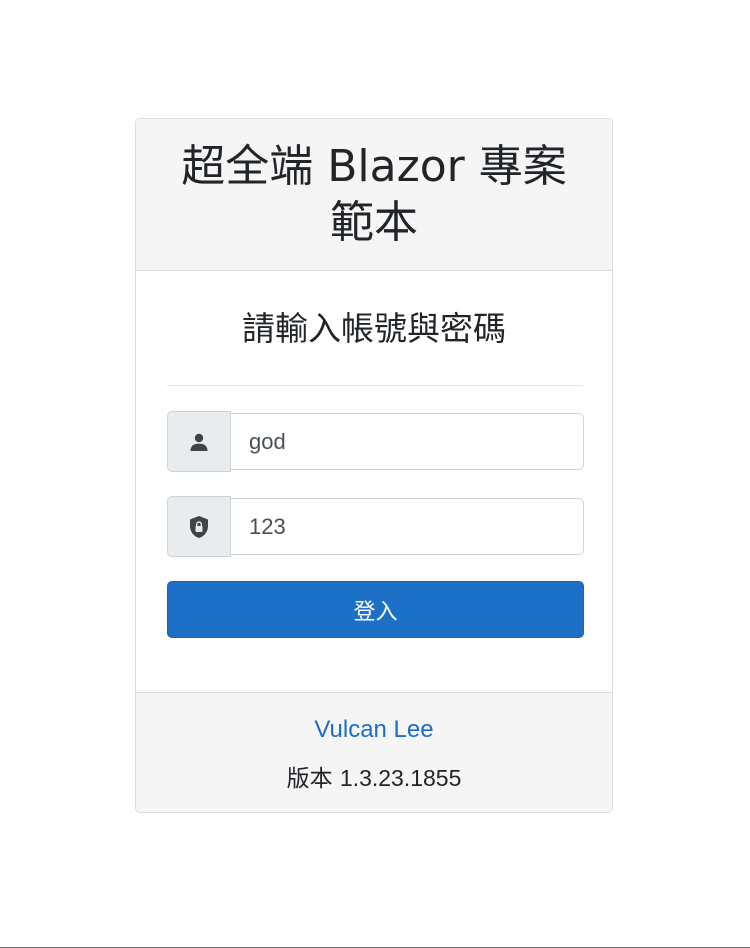  What do you see at coordinates (374, 328) in the screenshot?
I see `login-prompt: 請輸入帳號與密碼` at bounding box center [374, 328].